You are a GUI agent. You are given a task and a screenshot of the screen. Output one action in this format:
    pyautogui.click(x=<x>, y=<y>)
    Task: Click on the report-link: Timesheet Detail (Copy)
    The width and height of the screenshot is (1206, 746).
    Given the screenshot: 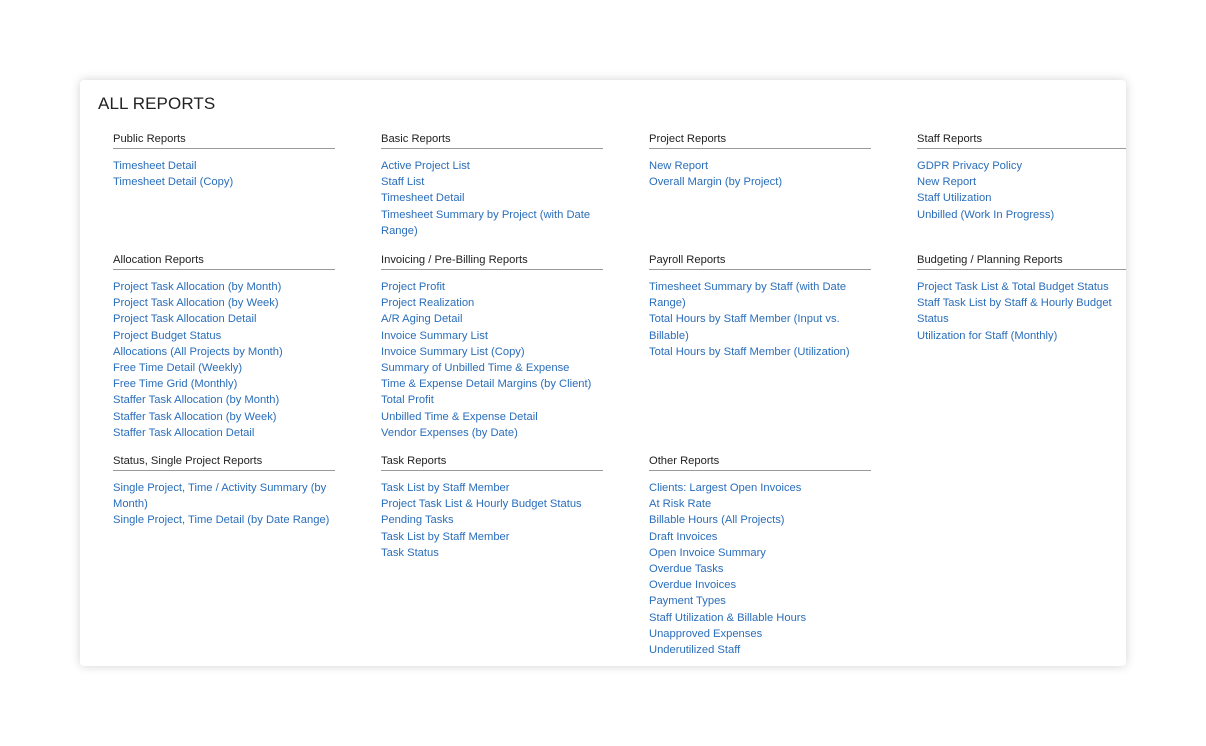 What is the action you would take?
    pyautogui.click(x=173, y=182)
    